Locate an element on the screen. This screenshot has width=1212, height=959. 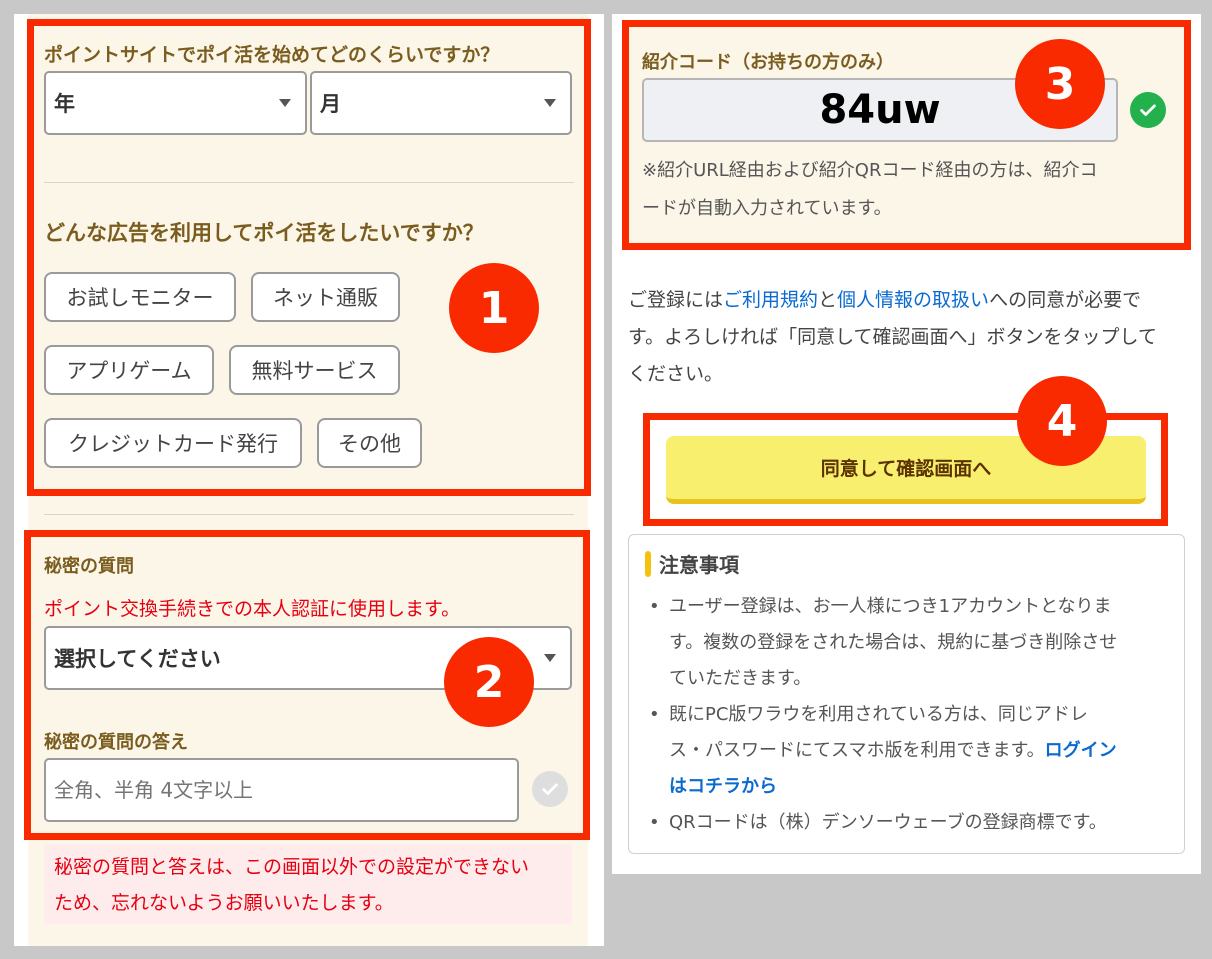
agreement-line-2: す。よろしければ「同意して確認画面へ」ボタンをタップして is located at coordinates (892, 337).